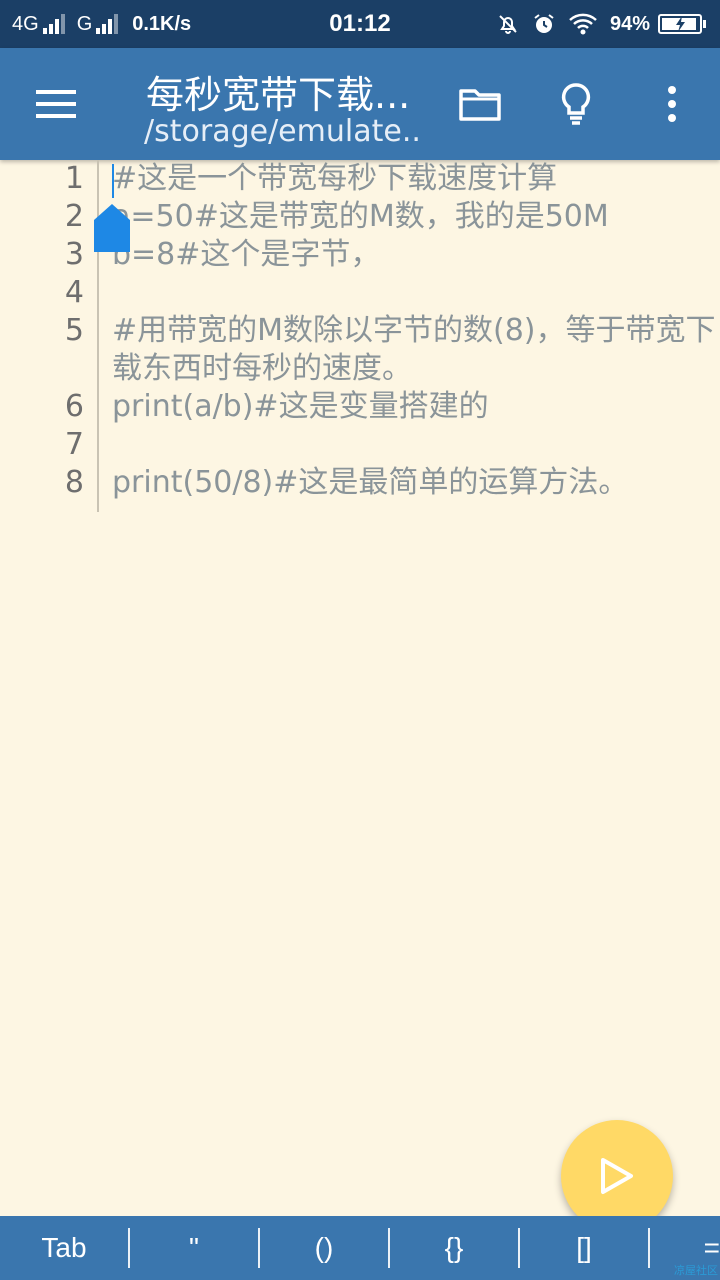 This screenshot has width=720, height=1280. Describe the element at coordinates (544, 24) in the screenshot. I see `alarm-icon` at that location.